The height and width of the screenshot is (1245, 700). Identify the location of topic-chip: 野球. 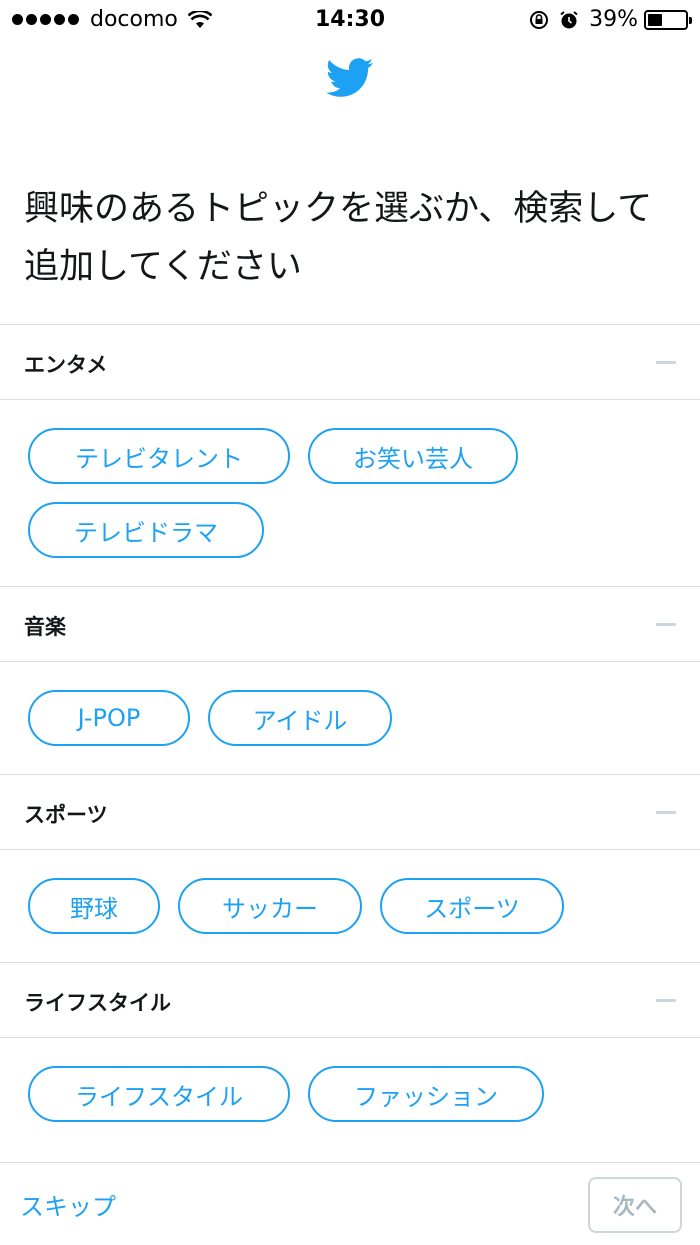
(94, 906).